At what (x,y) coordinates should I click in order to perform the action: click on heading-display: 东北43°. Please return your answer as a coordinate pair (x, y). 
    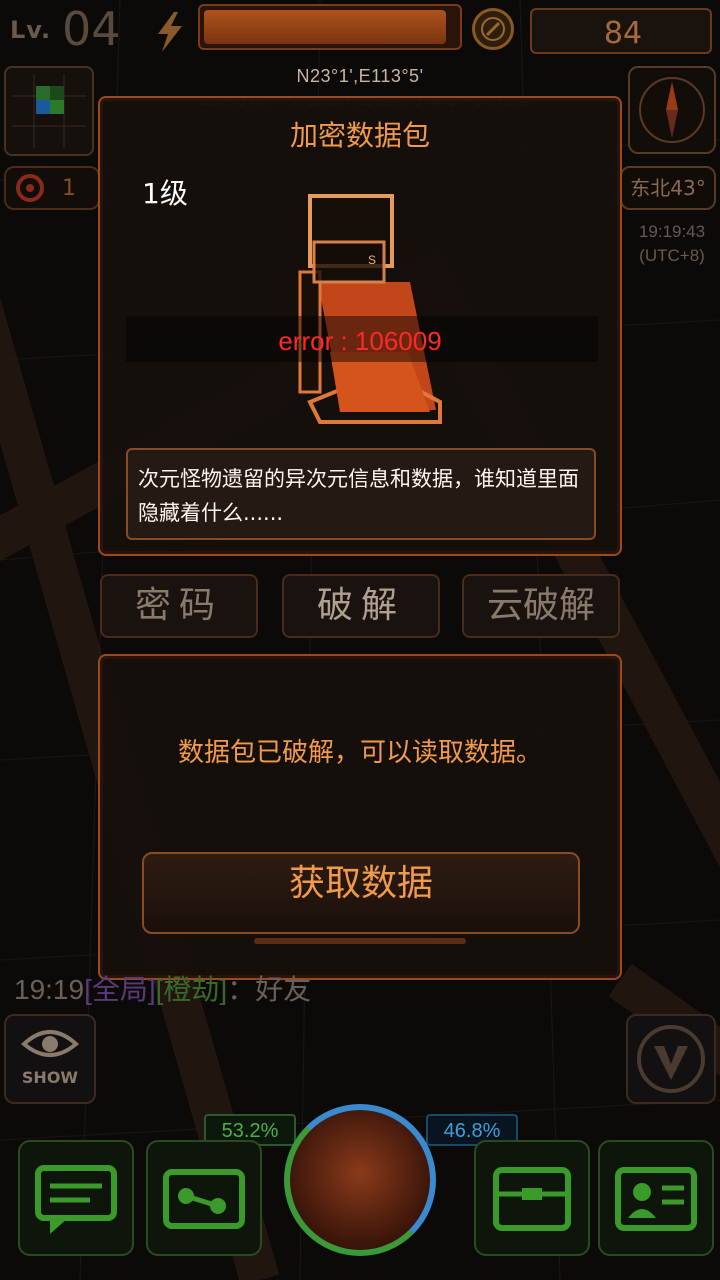
    Looking at the image, I should click on (668, 188).